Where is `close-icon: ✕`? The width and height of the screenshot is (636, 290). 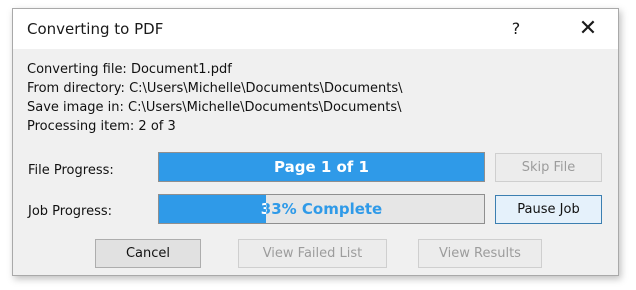 close-icon: ✕ is located at coordinates (588, 28).